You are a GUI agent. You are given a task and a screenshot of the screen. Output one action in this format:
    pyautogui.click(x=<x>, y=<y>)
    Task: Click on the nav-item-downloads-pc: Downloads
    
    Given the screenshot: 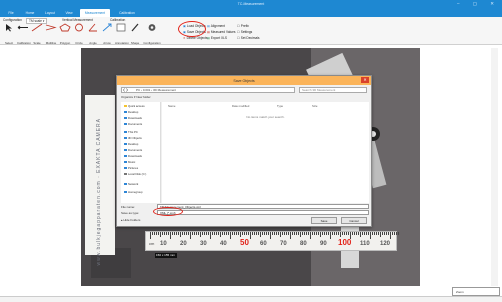 What is the action you would take?
    pyautogui.click(x=133, y=156)
    